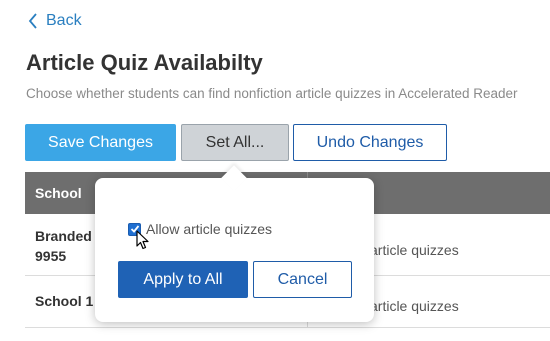 Image resolution: width=550 pixels, height=341 pixels. Describe the element at coordinates (370, 142) in the screenshot. I see `undo-changes-button: Undo Changes` at that location.